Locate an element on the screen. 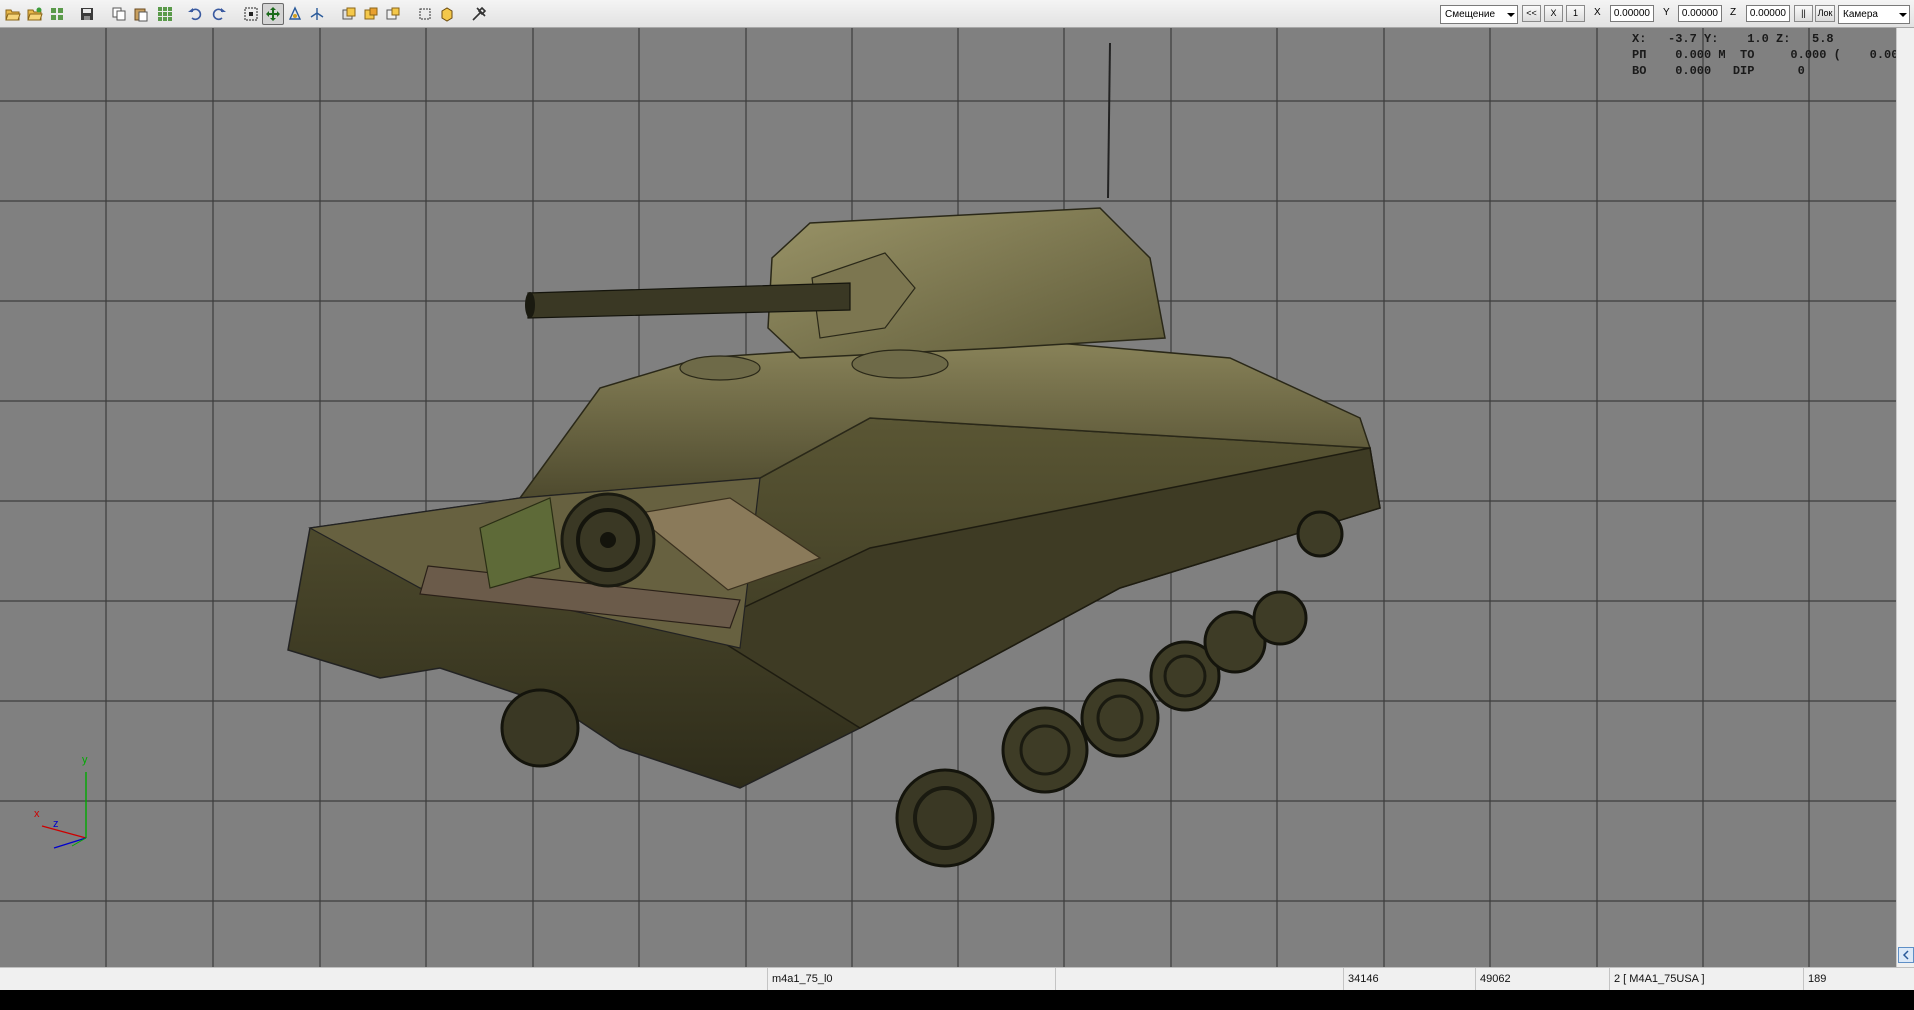 The width and height of the screenshot is (1914, 1010). mode-select-value: Смещение is located at coordinates (1470, 14).